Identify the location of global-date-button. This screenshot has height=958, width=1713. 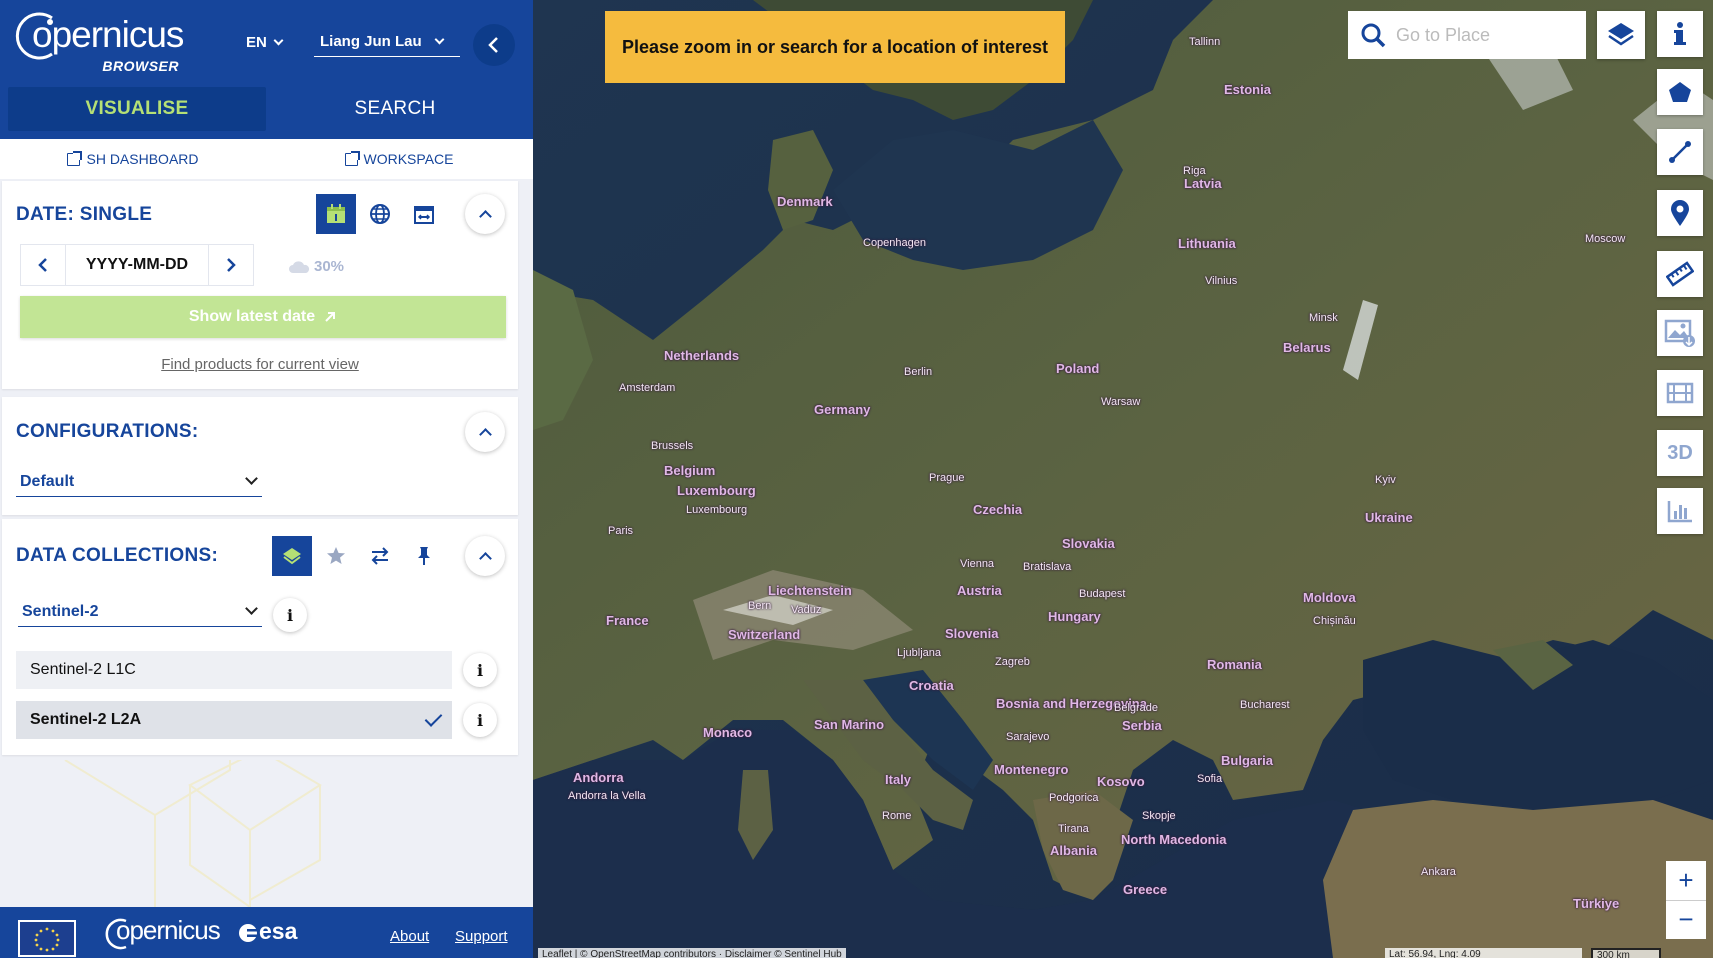
(380, 214).